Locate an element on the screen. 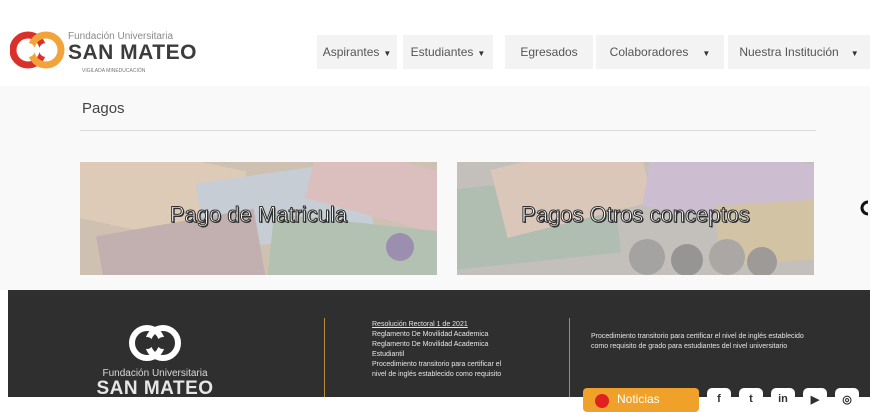  footer-logo: Fundación Universitaria SAN MATEO is located at coordinates (155, 360).